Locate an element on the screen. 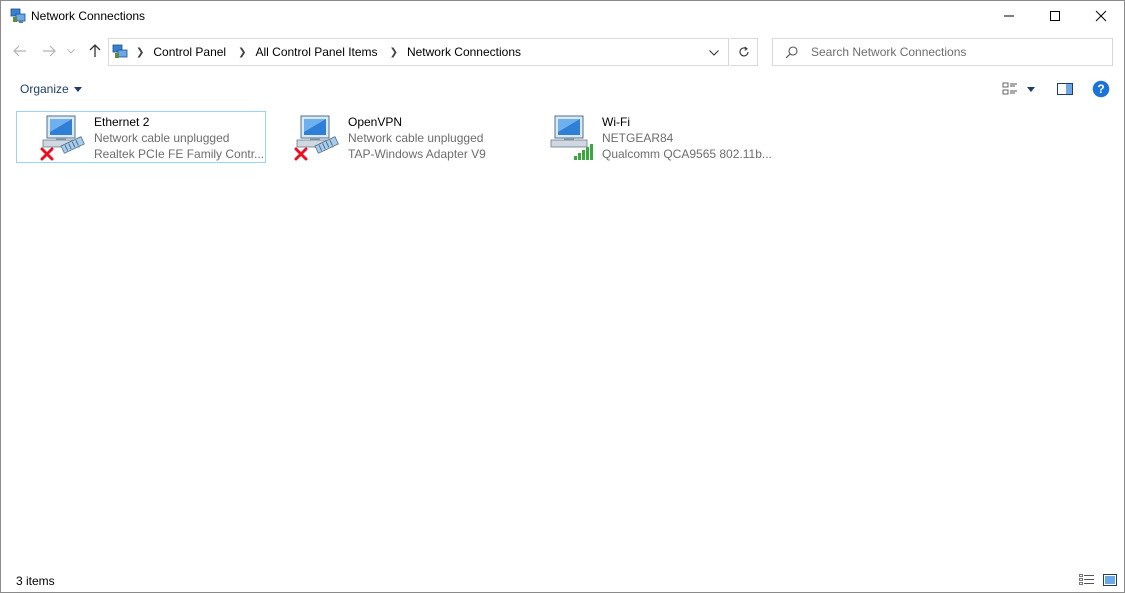  search-box is located at coordinates (942, 52).